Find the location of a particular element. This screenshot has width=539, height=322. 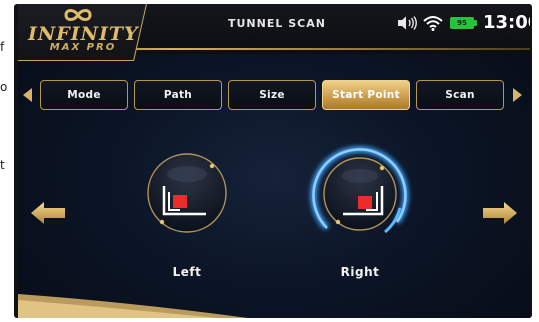

start-left-icon is located at coordinates (187, 193).